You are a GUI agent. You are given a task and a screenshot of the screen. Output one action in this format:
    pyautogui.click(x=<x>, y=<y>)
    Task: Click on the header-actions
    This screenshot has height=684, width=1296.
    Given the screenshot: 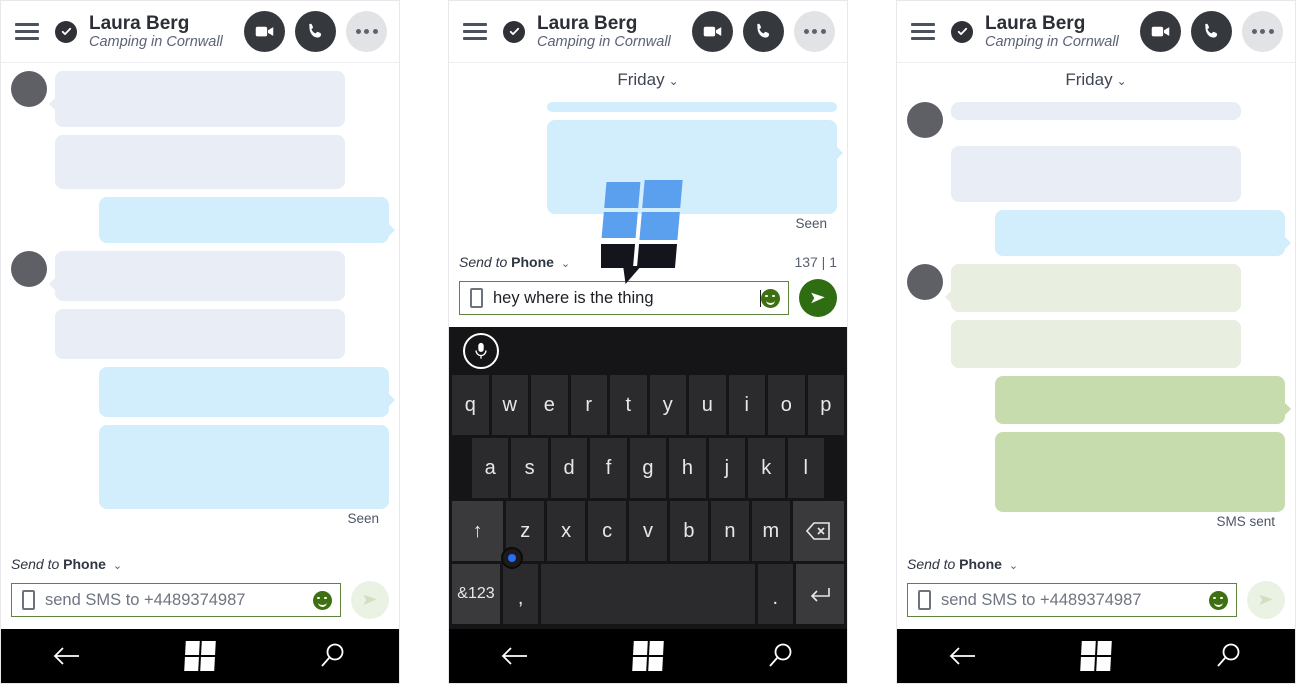 What is the action you would take?
    pyautogui.click(x=315, y=31)
    